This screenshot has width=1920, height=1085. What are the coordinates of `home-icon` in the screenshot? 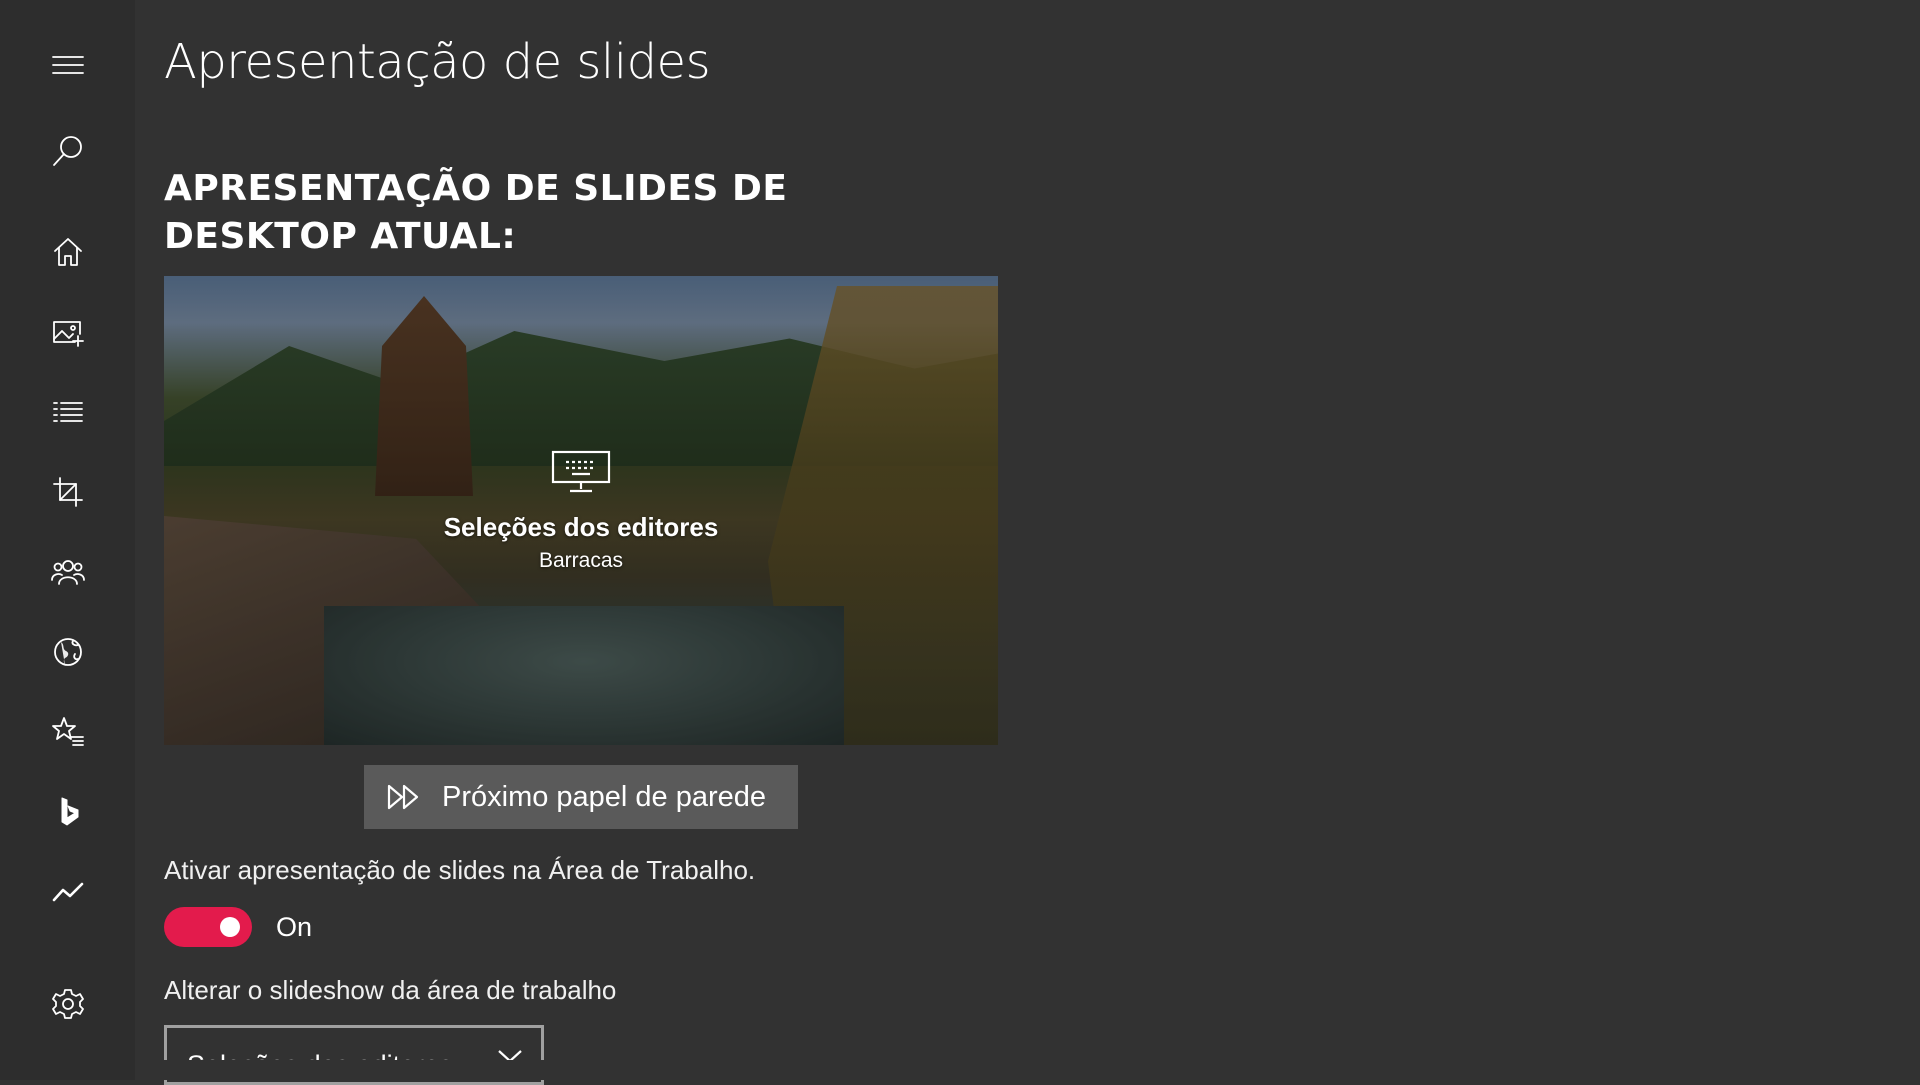 It's located at (68, 252).